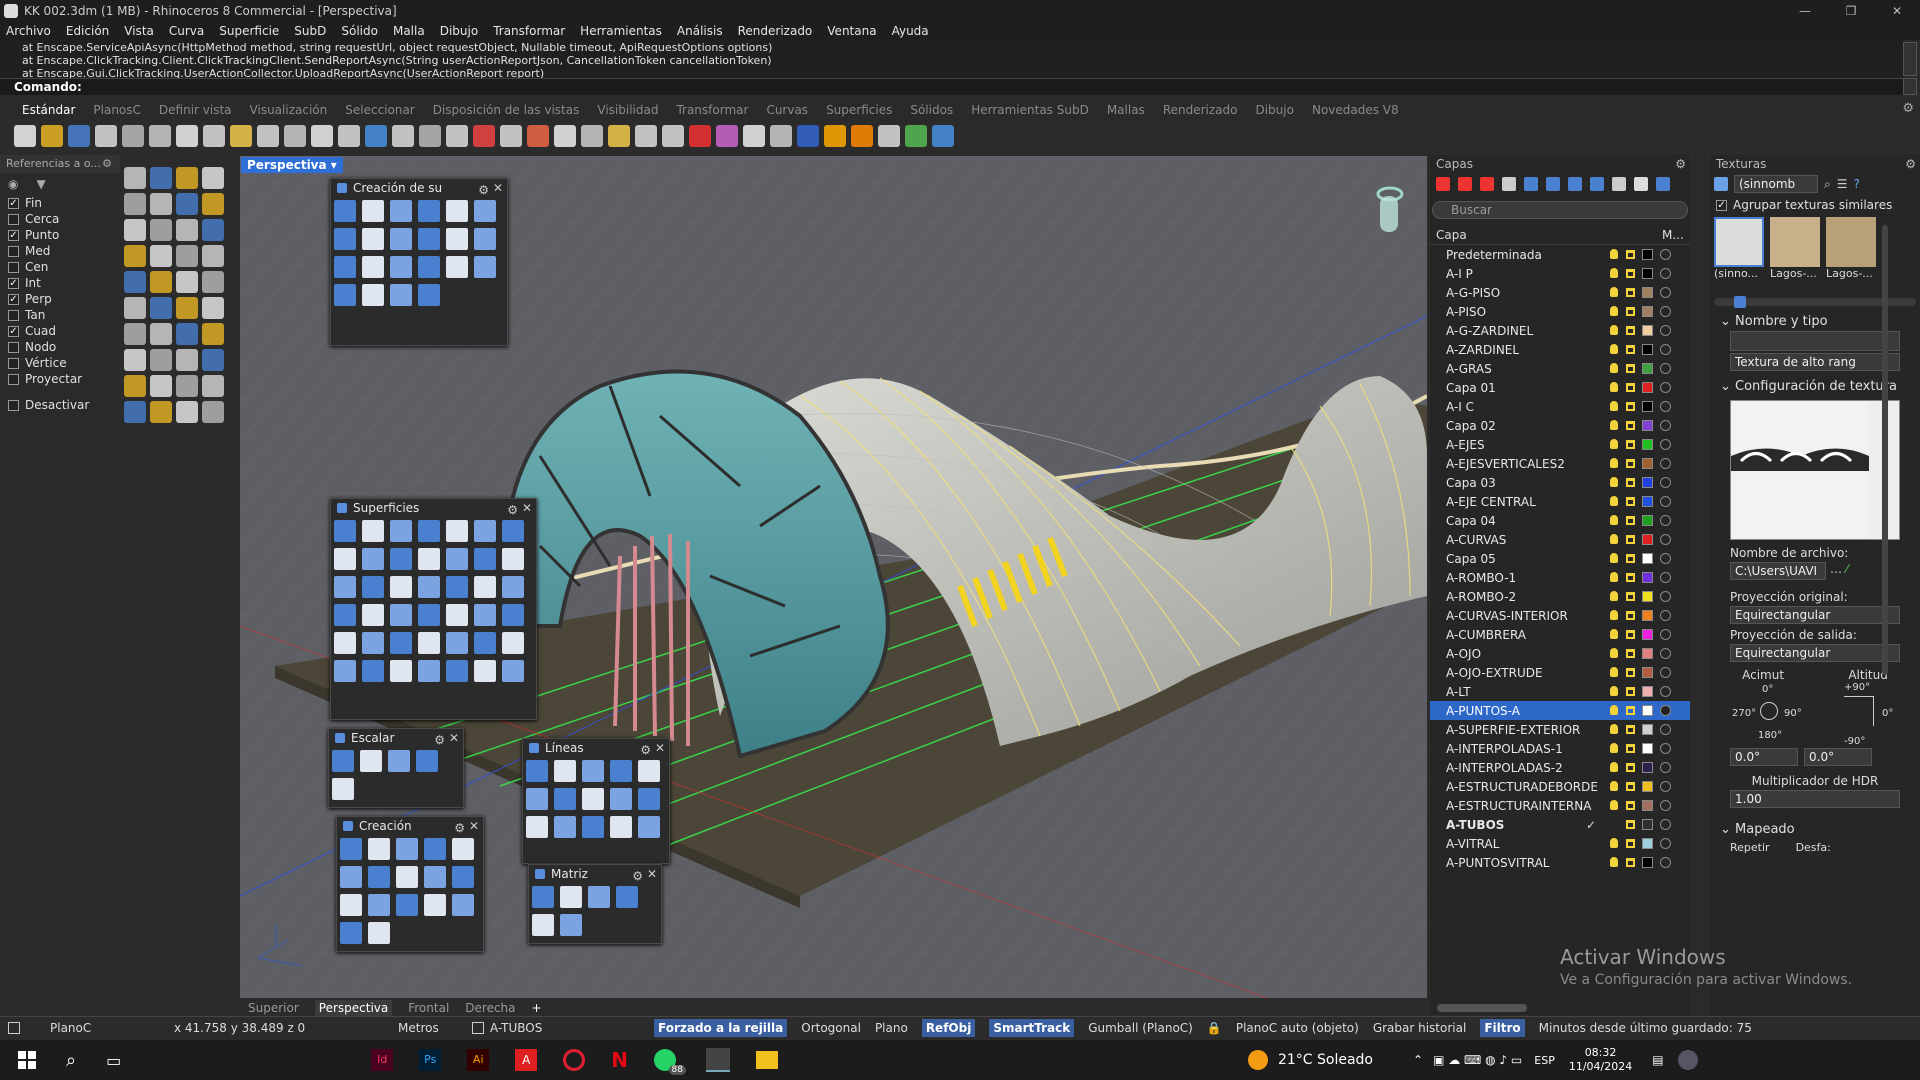 This screenshot has width=1920, height=1080. I want to click on toolbar-tab: Novedades V8, so click(1355, 110).